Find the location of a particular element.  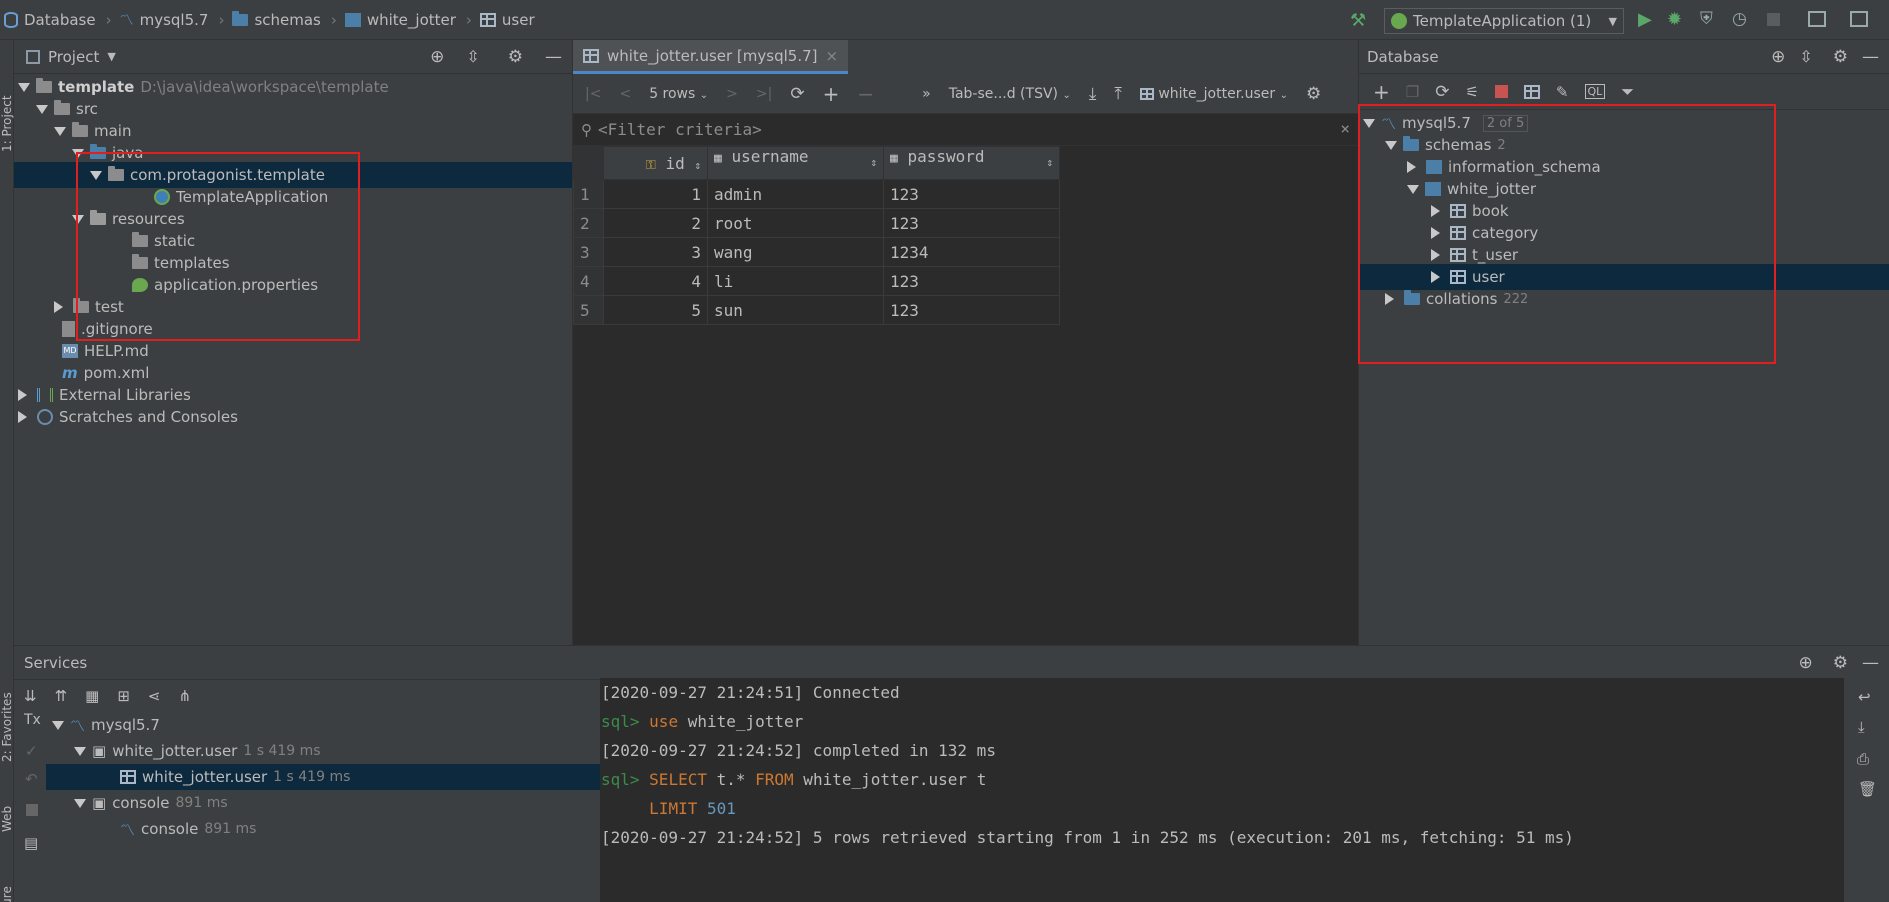

tab-white-jotter-user: white_jotter.user [mysql5.7] × is located at coordinates (711, 57).